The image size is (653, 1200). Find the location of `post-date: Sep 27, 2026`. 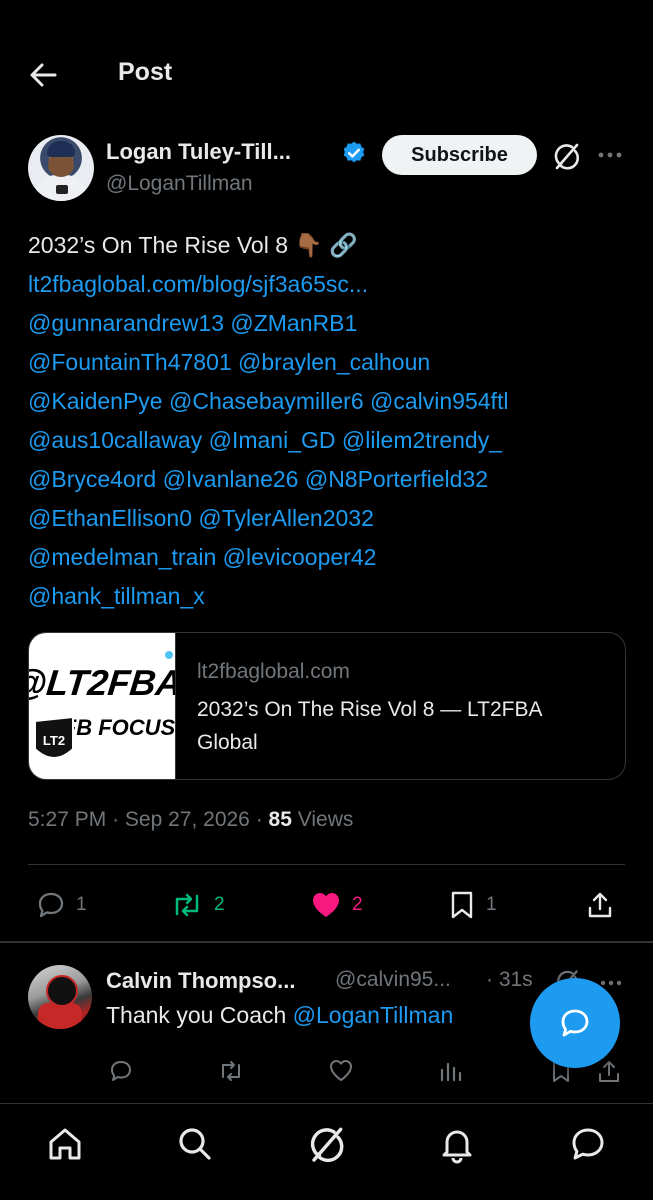

post-date: Sep 27, 2026 is located at coordinates (187, 819).